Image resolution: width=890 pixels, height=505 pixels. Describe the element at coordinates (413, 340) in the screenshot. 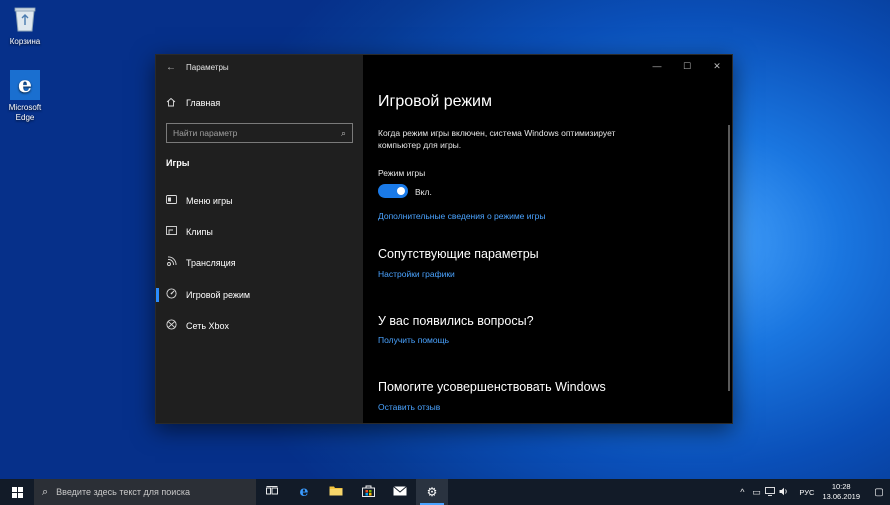

I see `get-help-link: Получить помощь` at that location.